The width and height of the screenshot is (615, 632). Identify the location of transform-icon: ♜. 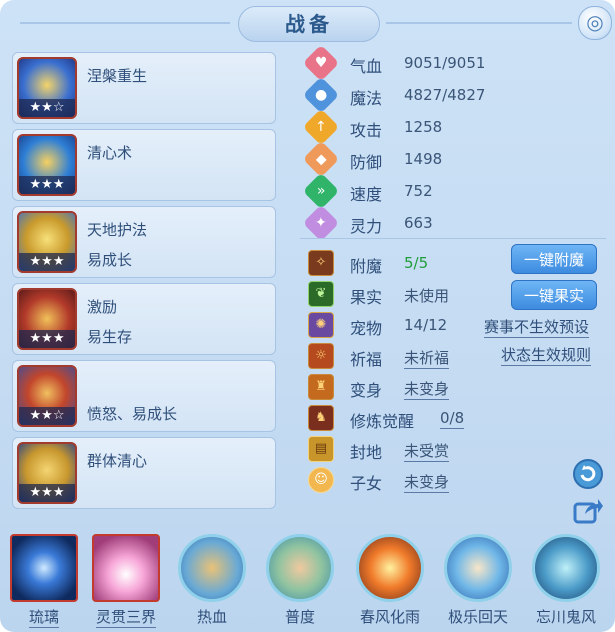
(321, 387).